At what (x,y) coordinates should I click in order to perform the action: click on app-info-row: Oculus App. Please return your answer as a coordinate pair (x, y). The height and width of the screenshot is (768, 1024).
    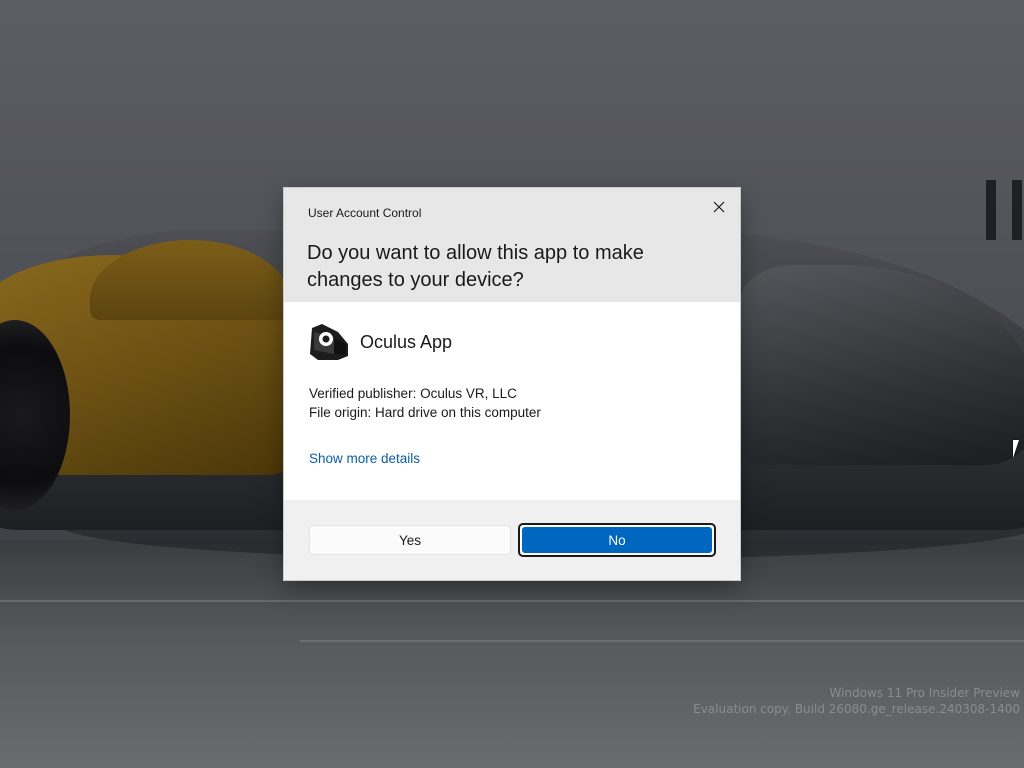
    Looking at the image, I should click on (380, 342).